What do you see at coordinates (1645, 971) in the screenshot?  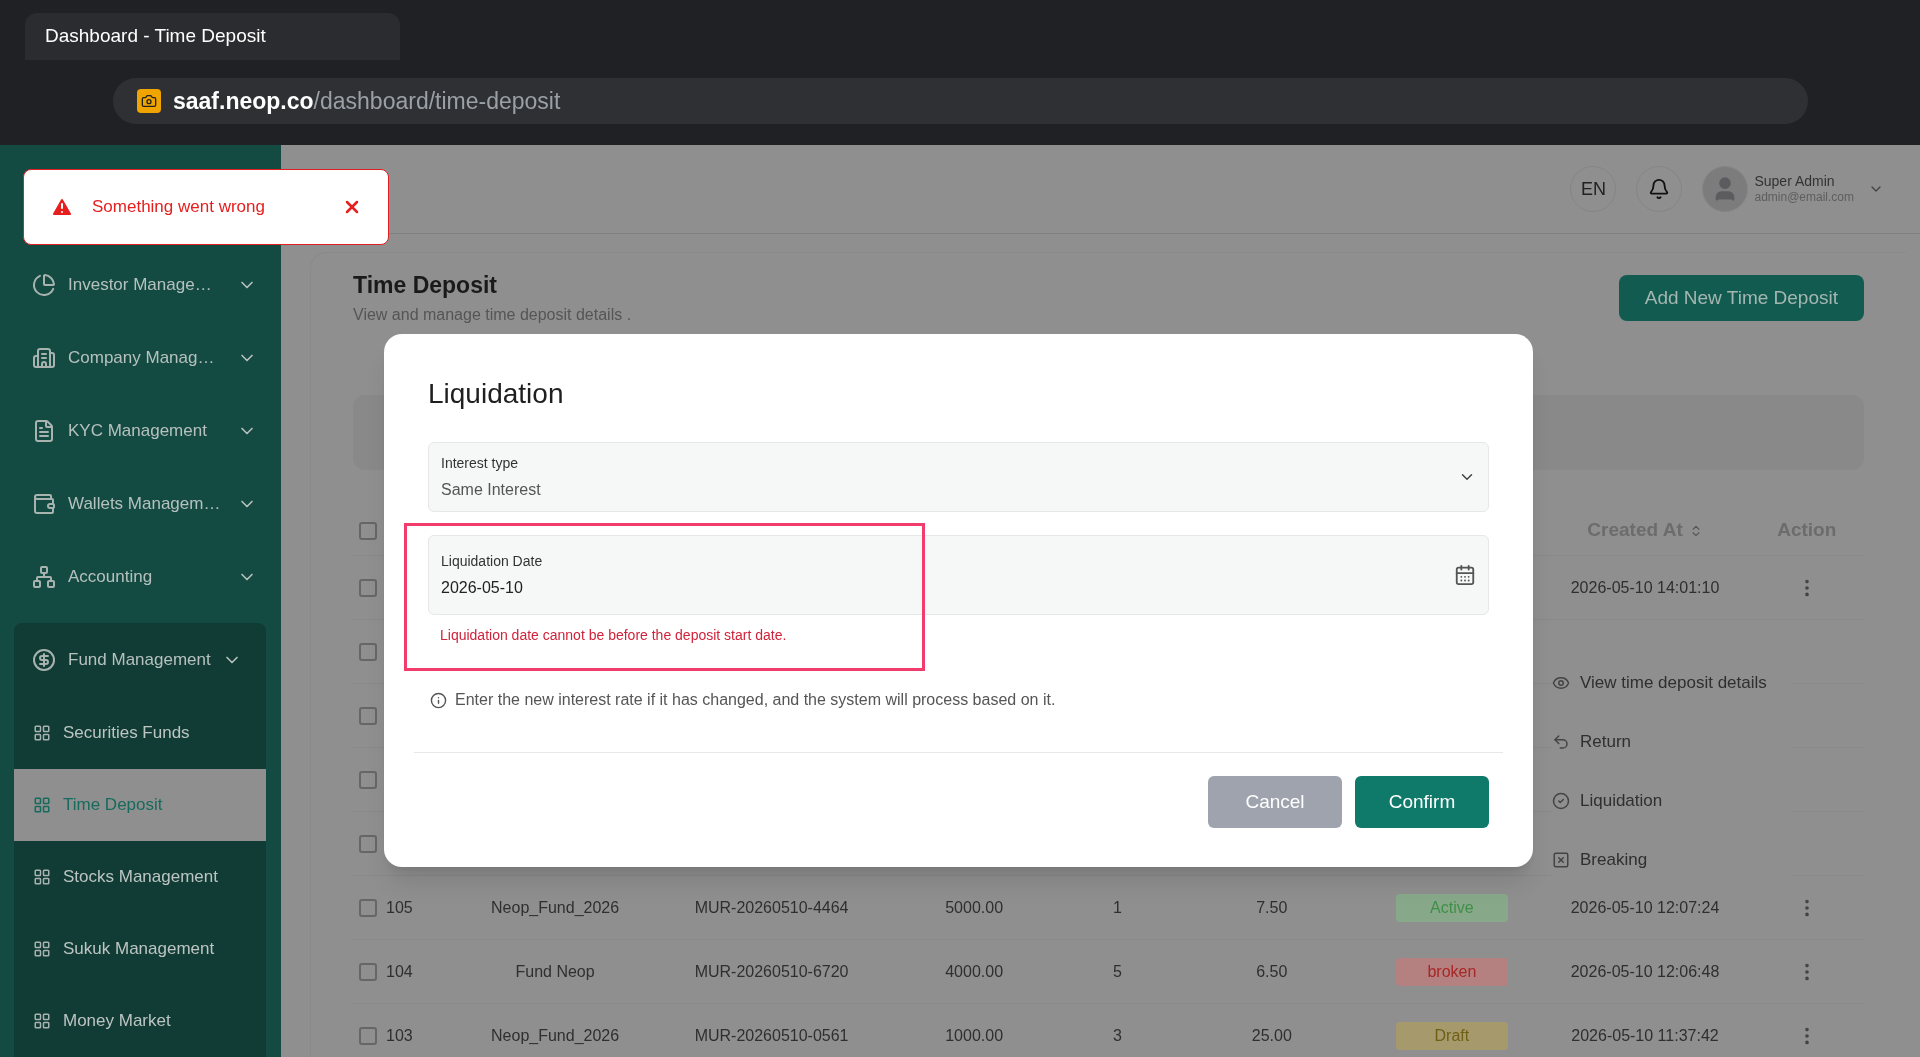 I see `table-cell: 2026-05-10 12:06:48` at bounding box center [1645, 971].